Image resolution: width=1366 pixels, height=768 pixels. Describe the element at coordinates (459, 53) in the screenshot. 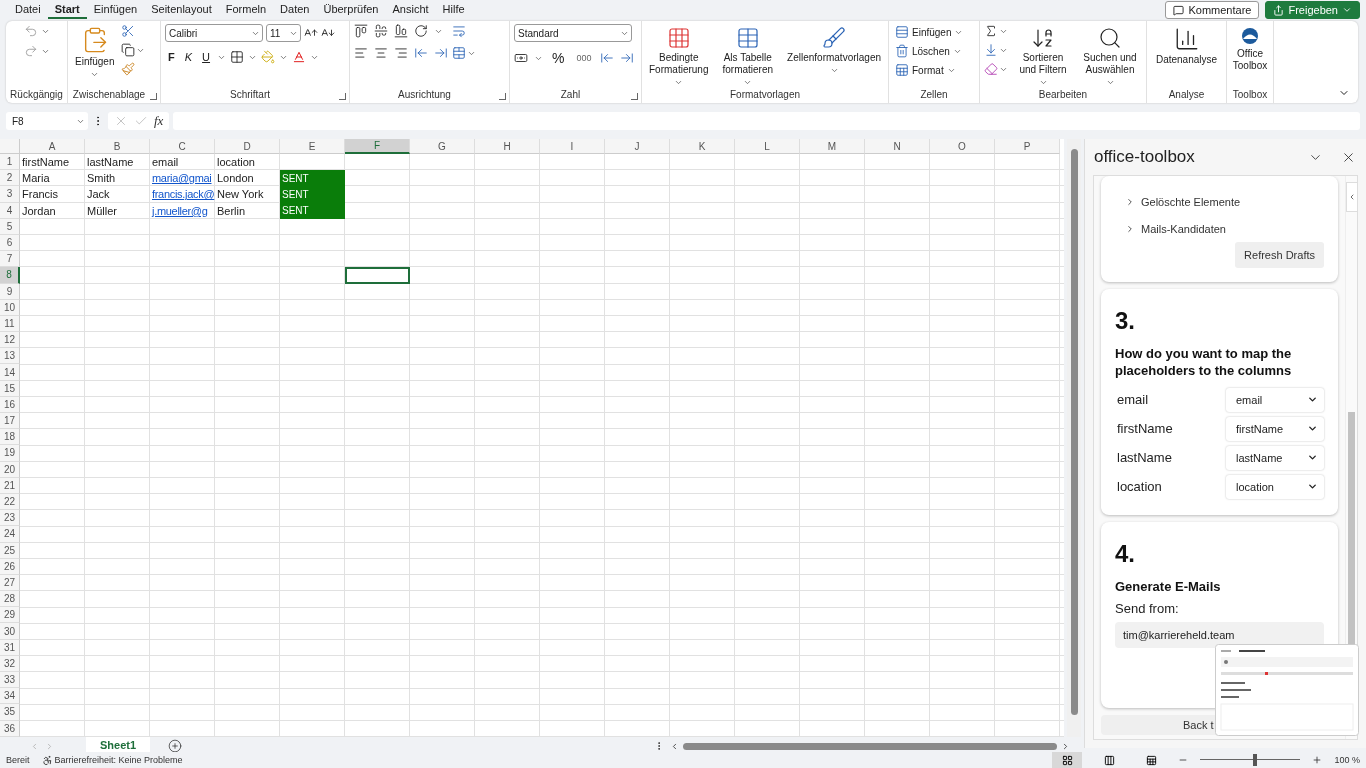

I see `merge-icon` at that location.